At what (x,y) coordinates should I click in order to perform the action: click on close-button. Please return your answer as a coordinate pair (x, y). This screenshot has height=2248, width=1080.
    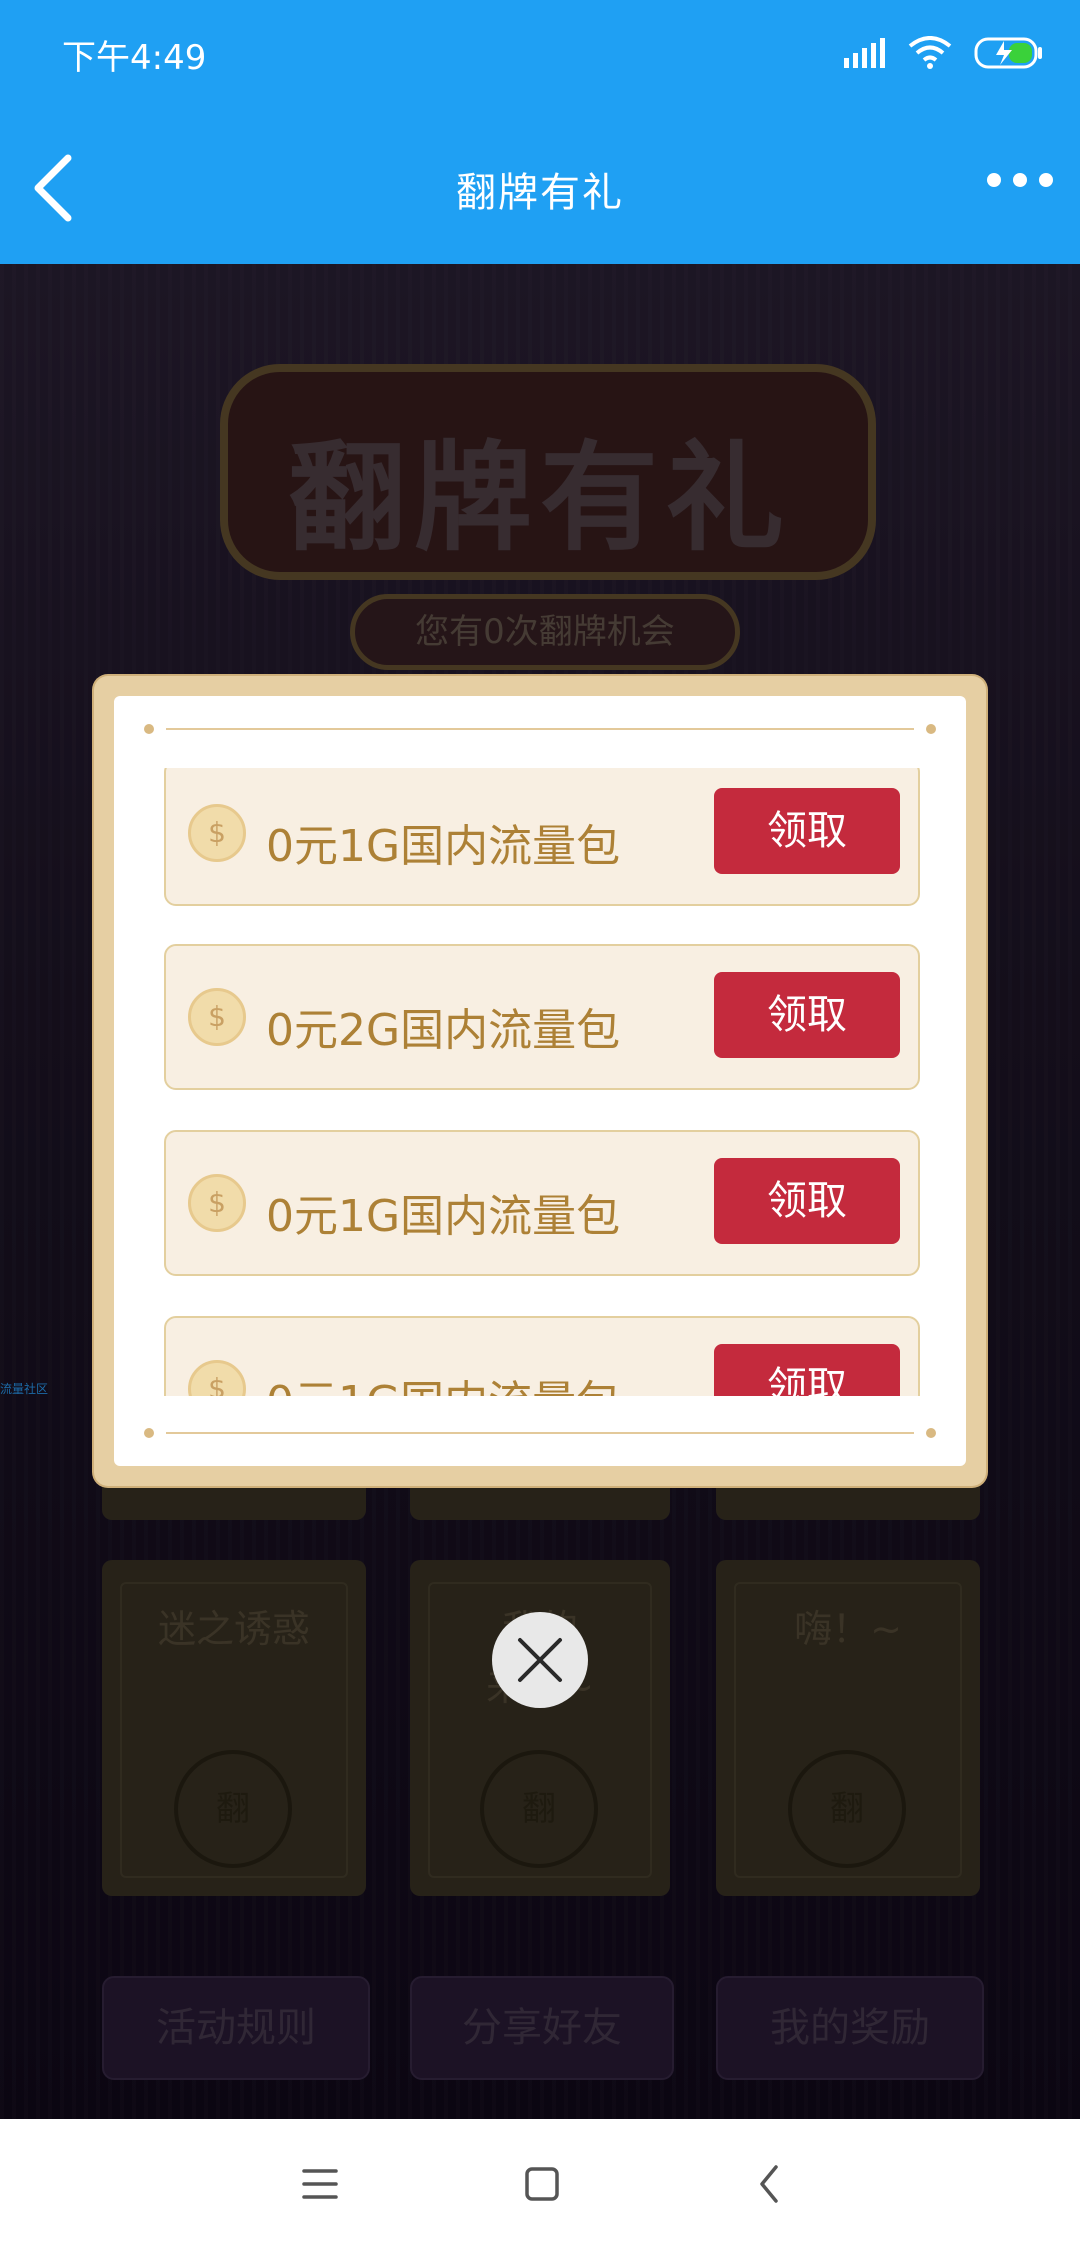
    Looking at the image, I should click on (540, 1660).